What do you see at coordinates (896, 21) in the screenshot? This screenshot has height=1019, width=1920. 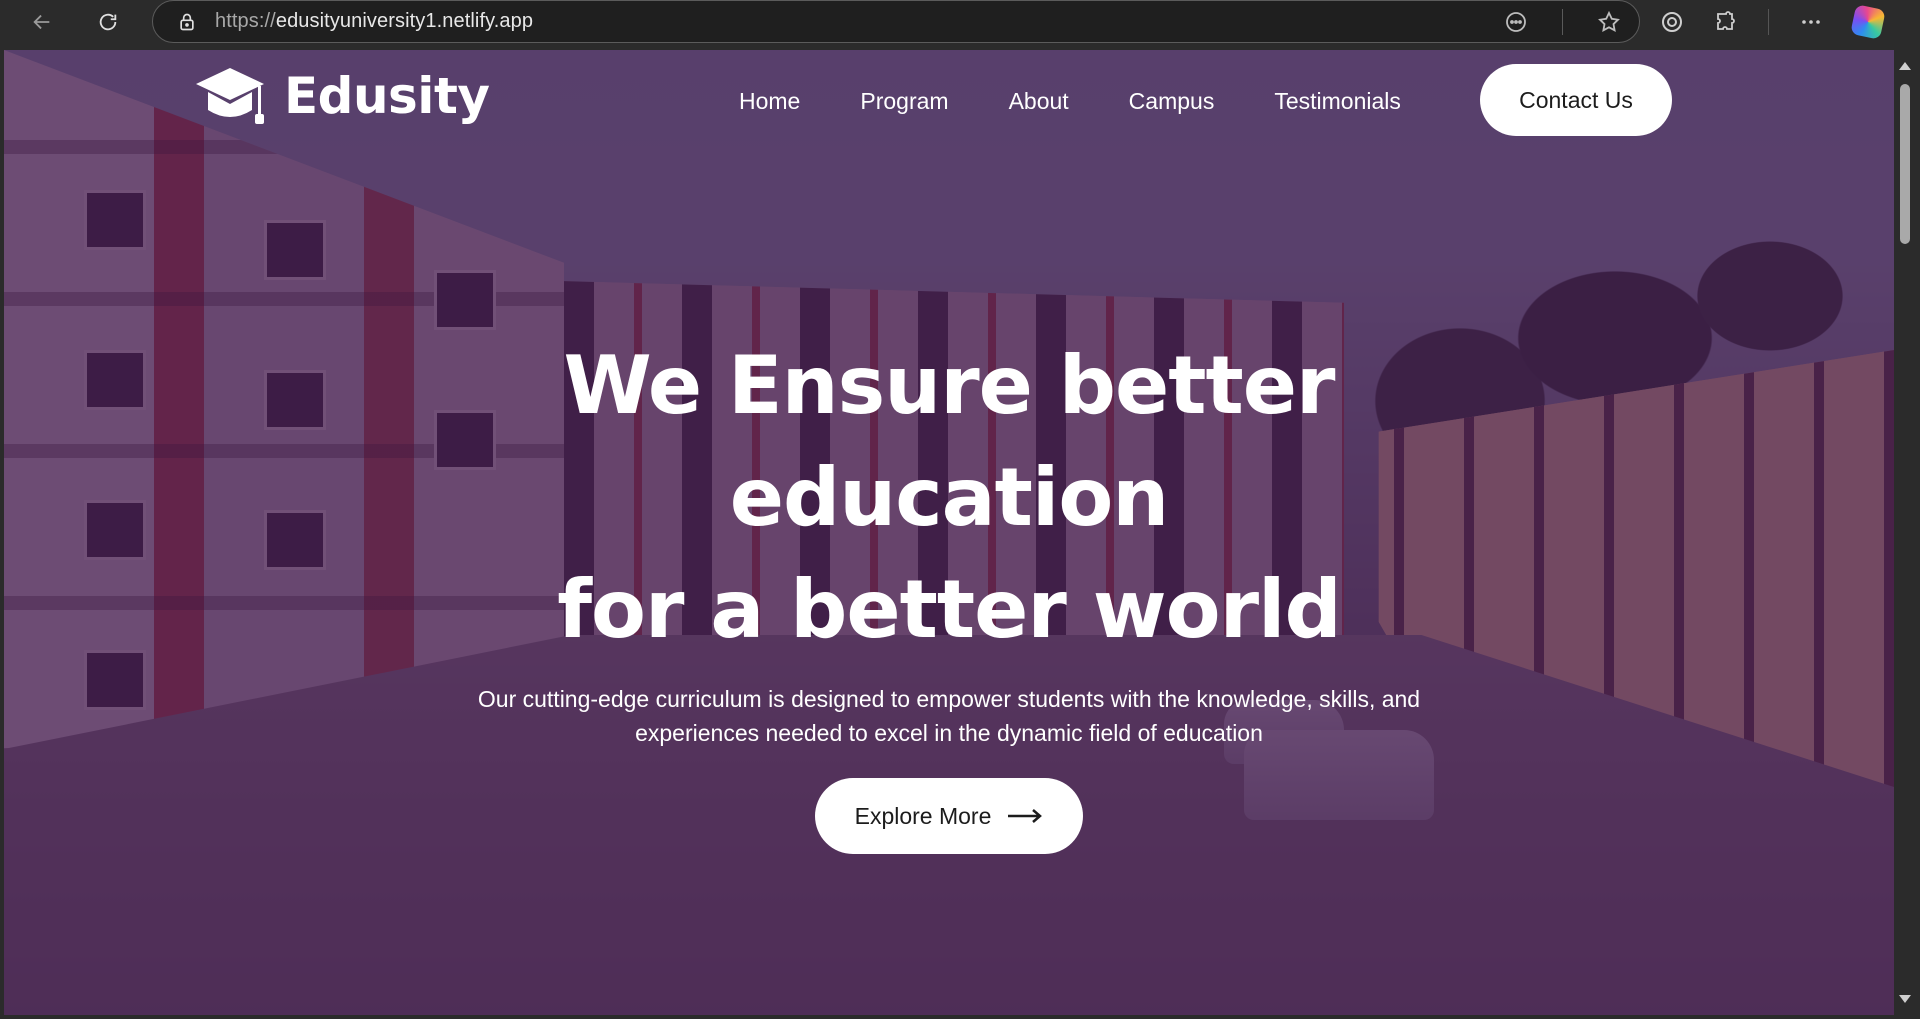 I see `address-bar: https://edusityuniversity1.netlify.app` at bounding box center [896, 21].